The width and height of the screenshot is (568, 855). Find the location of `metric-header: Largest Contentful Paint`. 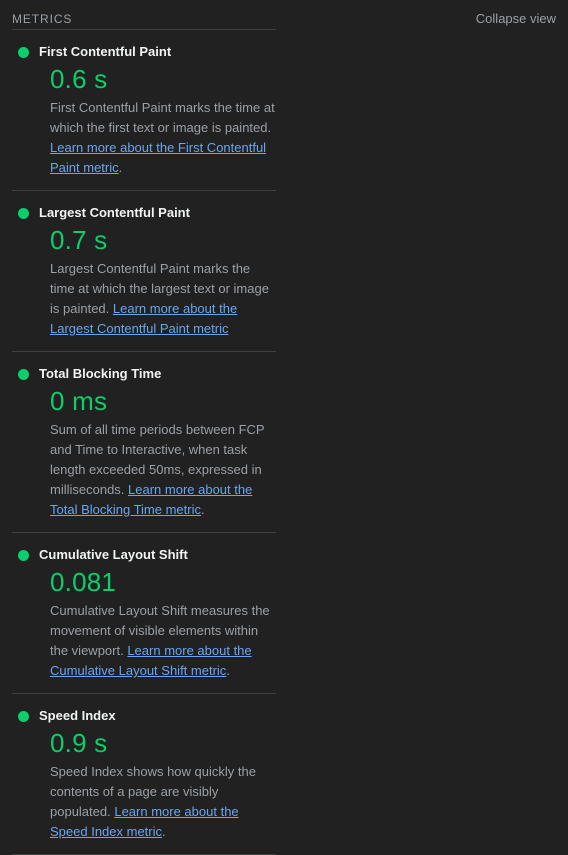

metric-header: Largest Contentful Paint is located at coordinates (144, 213).